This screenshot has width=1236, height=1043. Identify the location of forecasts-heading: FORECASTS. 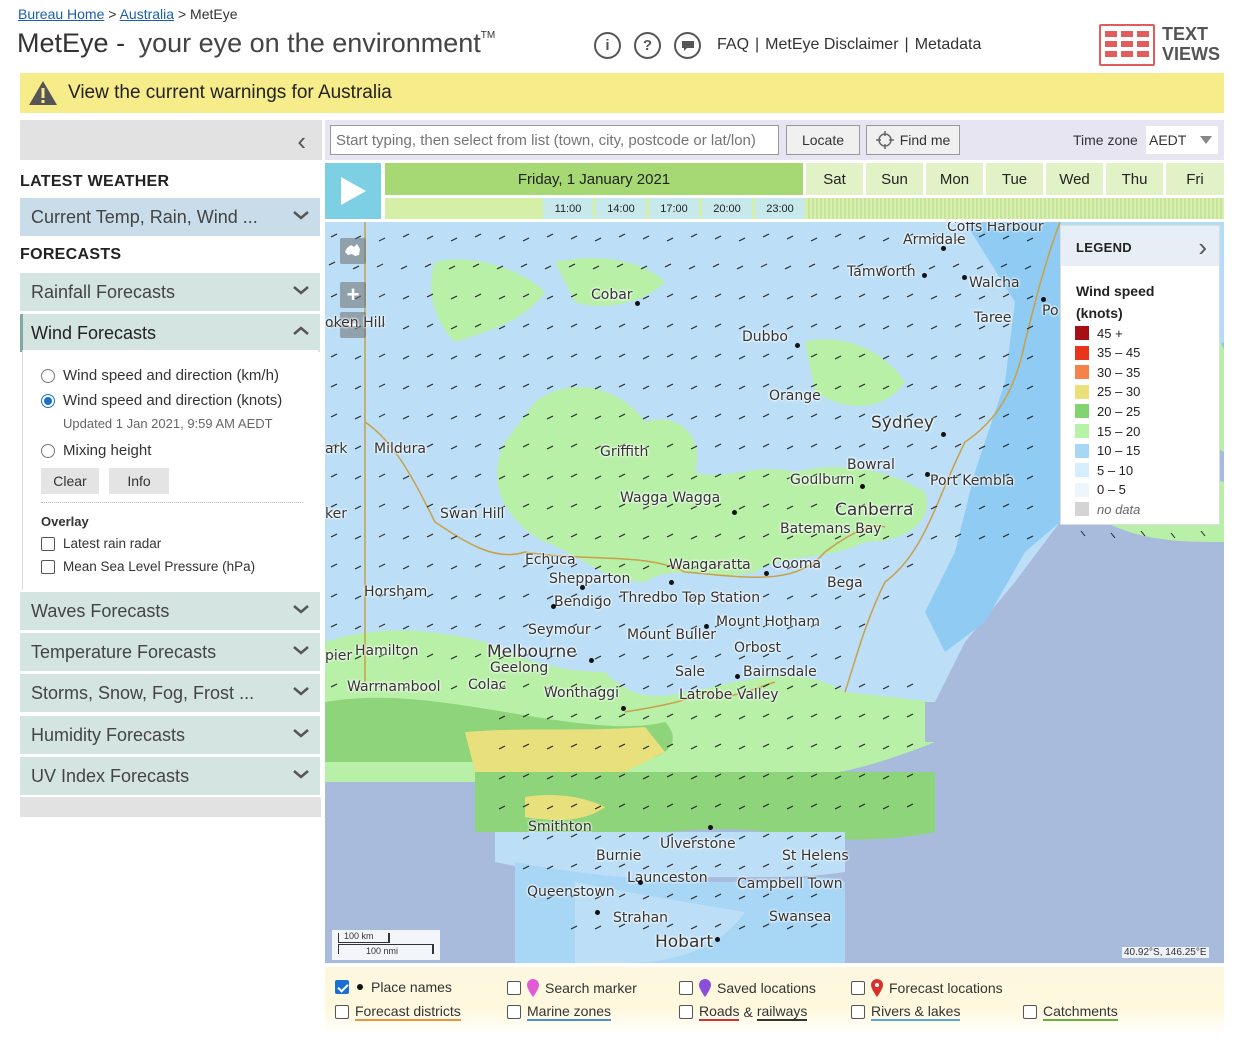
(71, 254).